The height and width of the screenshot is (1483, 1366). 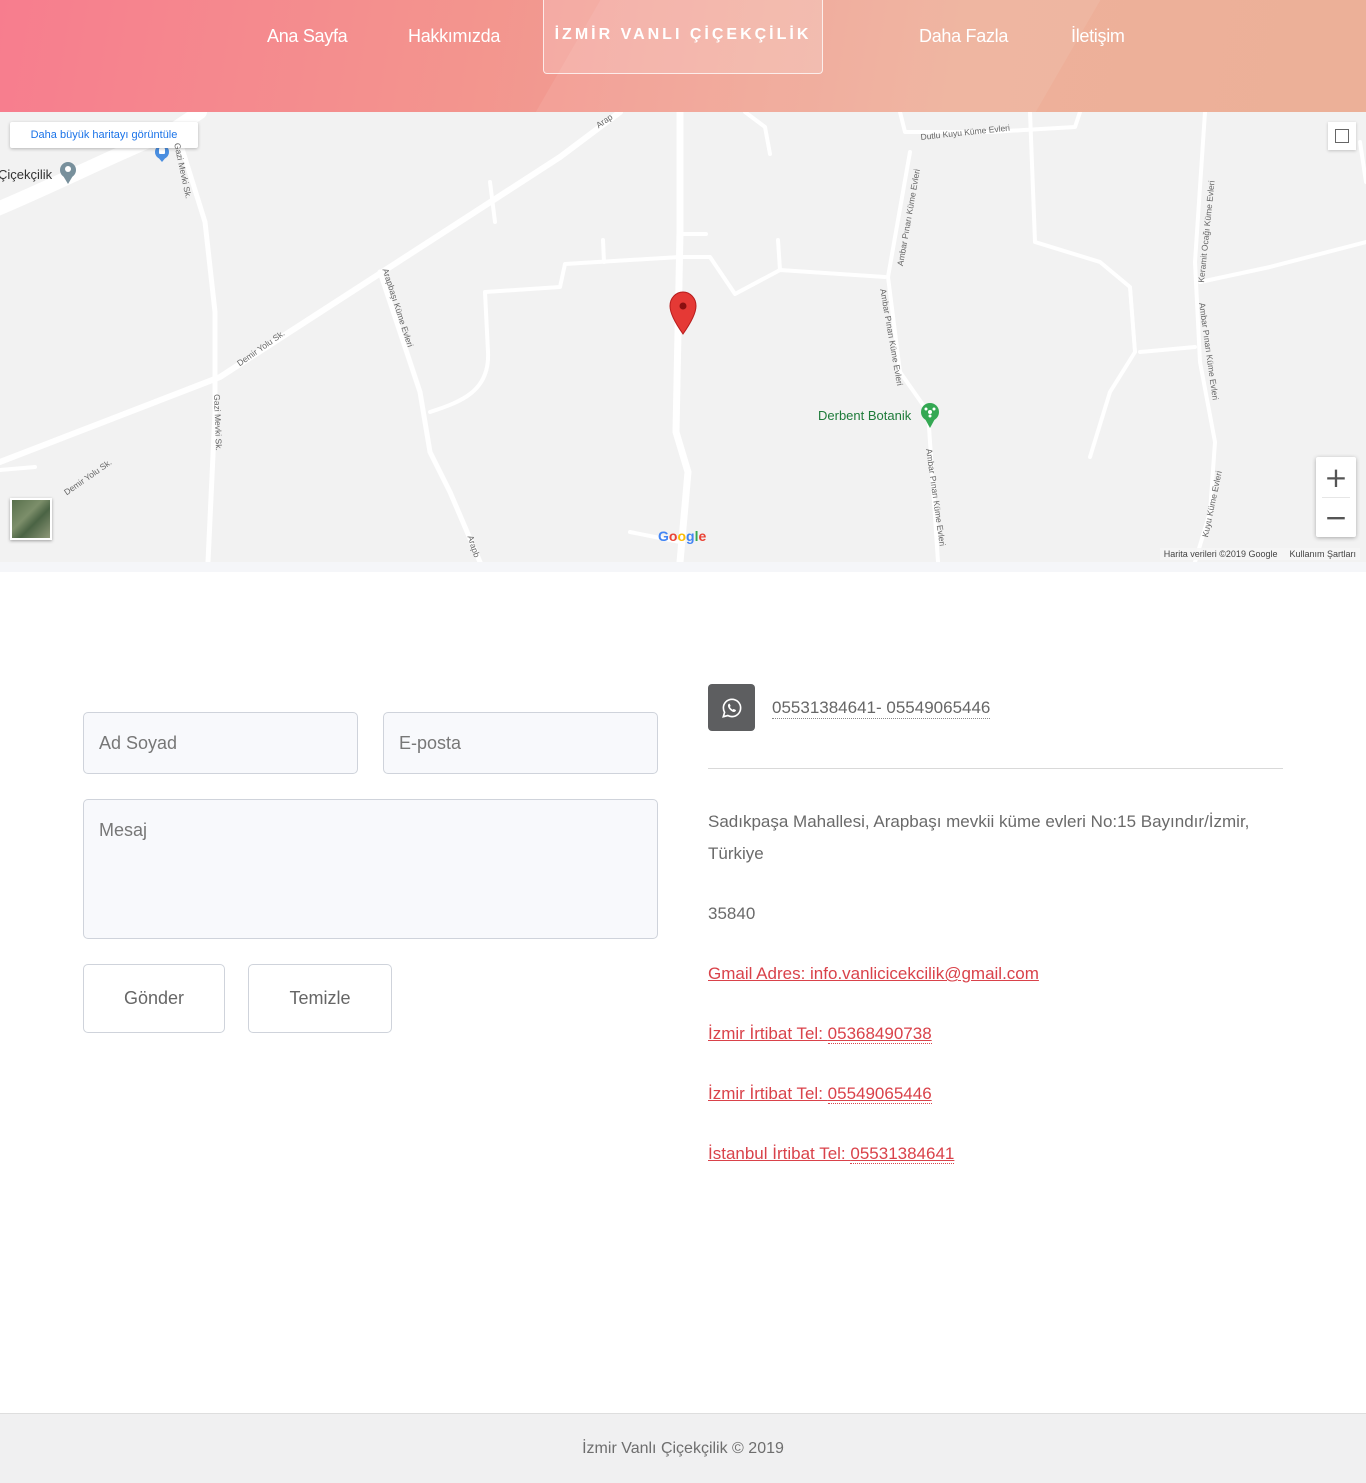 I want to click on map-zoom-control: + −, so click(x=1336, y=497).